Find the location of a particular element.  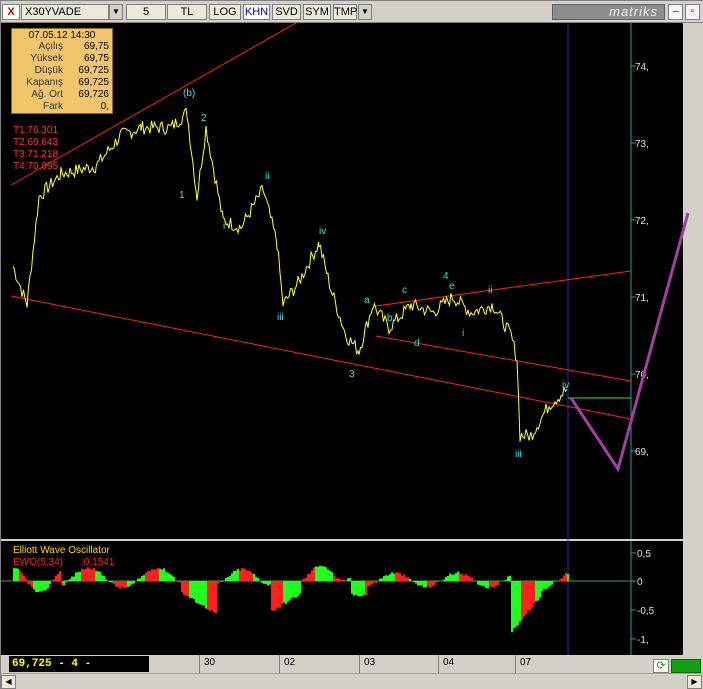

info-row: Açılış 69,75 is located at coordinates (62, 47).